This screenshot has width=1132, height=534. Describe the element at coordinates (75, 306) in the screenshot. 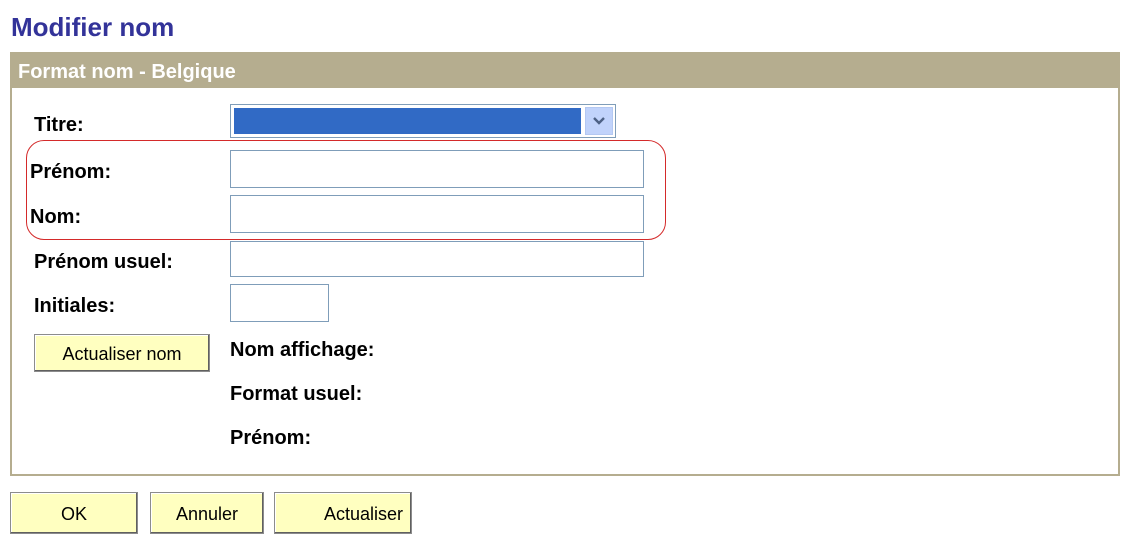

I see `initials-label: Initiales:` at that location.